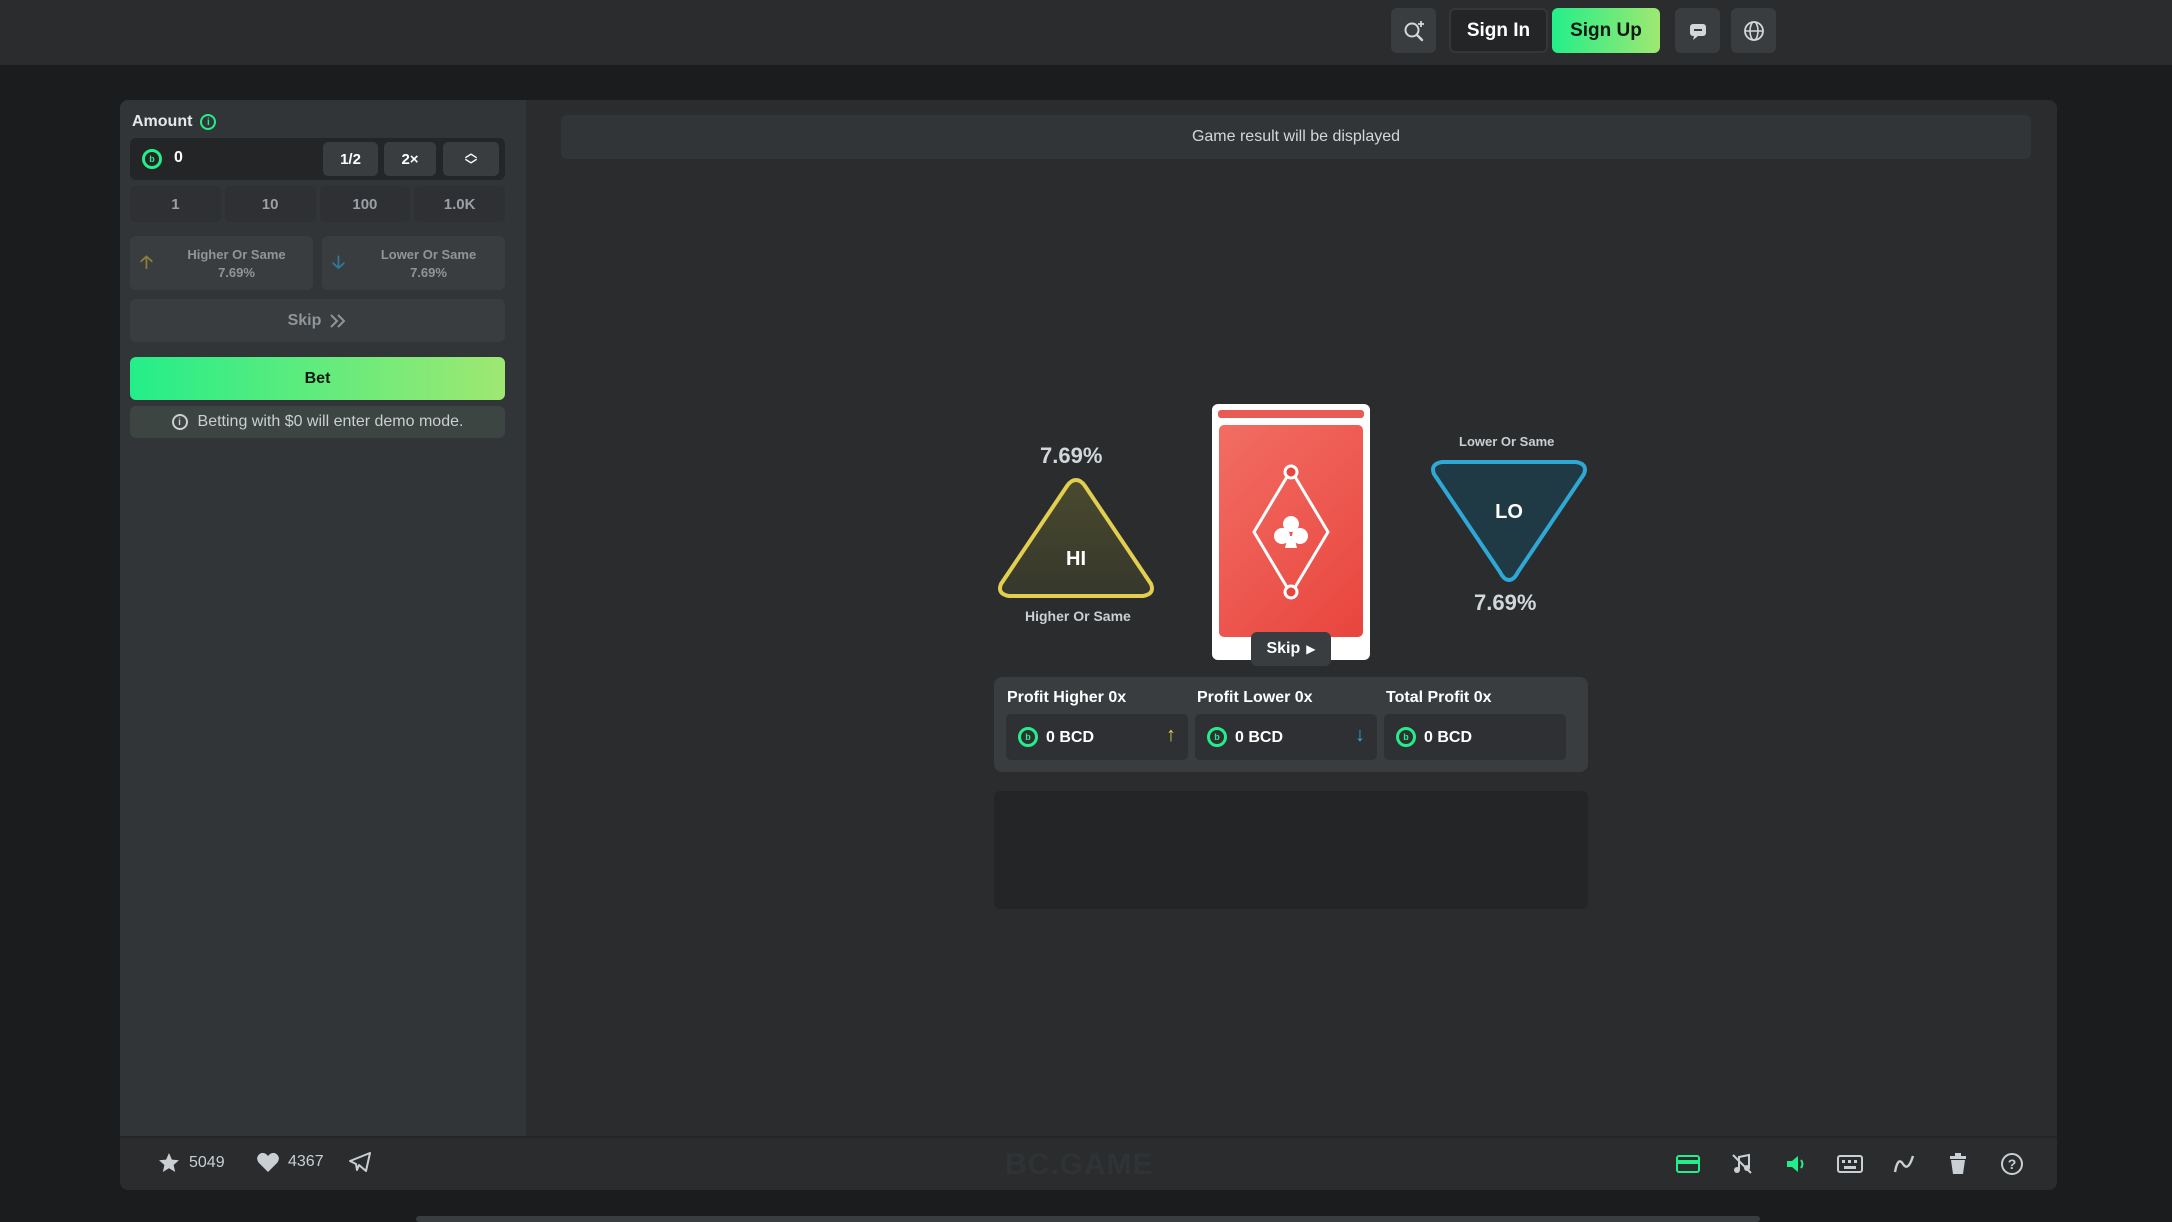 The width and height of the screenshot is (2172, 1222). I want to click on favorite-button: 5049, so click(191, 1163).